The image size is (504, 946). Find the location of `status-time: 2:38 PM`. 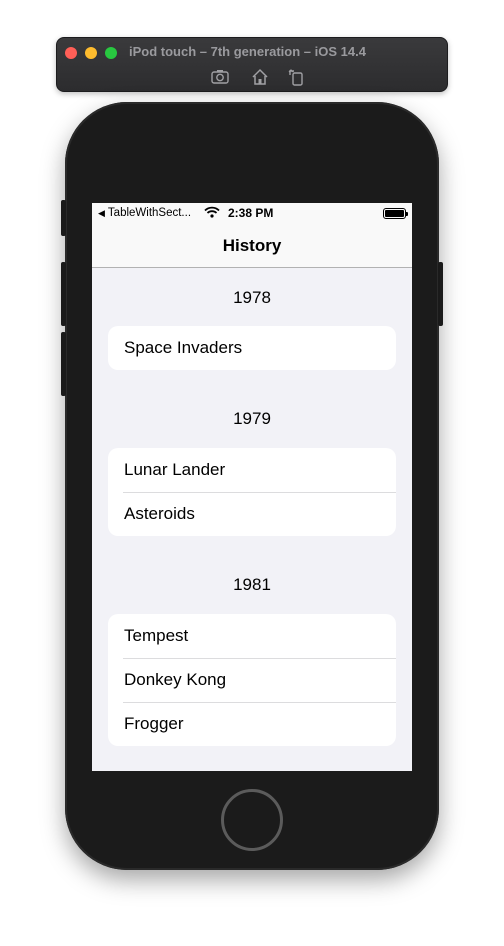

status-time: 2:38 PM is located at coordinates (251, 213).